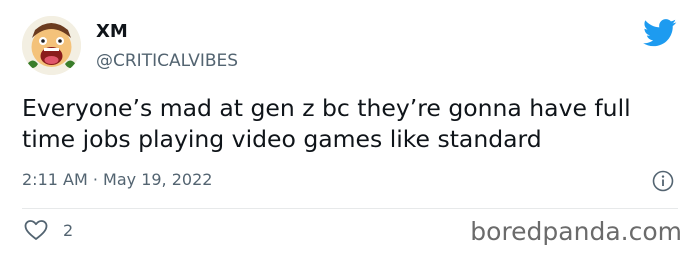 The height and width of the screenshot is (257, 700). I want to click on like-count: 2, so click(68, 230).